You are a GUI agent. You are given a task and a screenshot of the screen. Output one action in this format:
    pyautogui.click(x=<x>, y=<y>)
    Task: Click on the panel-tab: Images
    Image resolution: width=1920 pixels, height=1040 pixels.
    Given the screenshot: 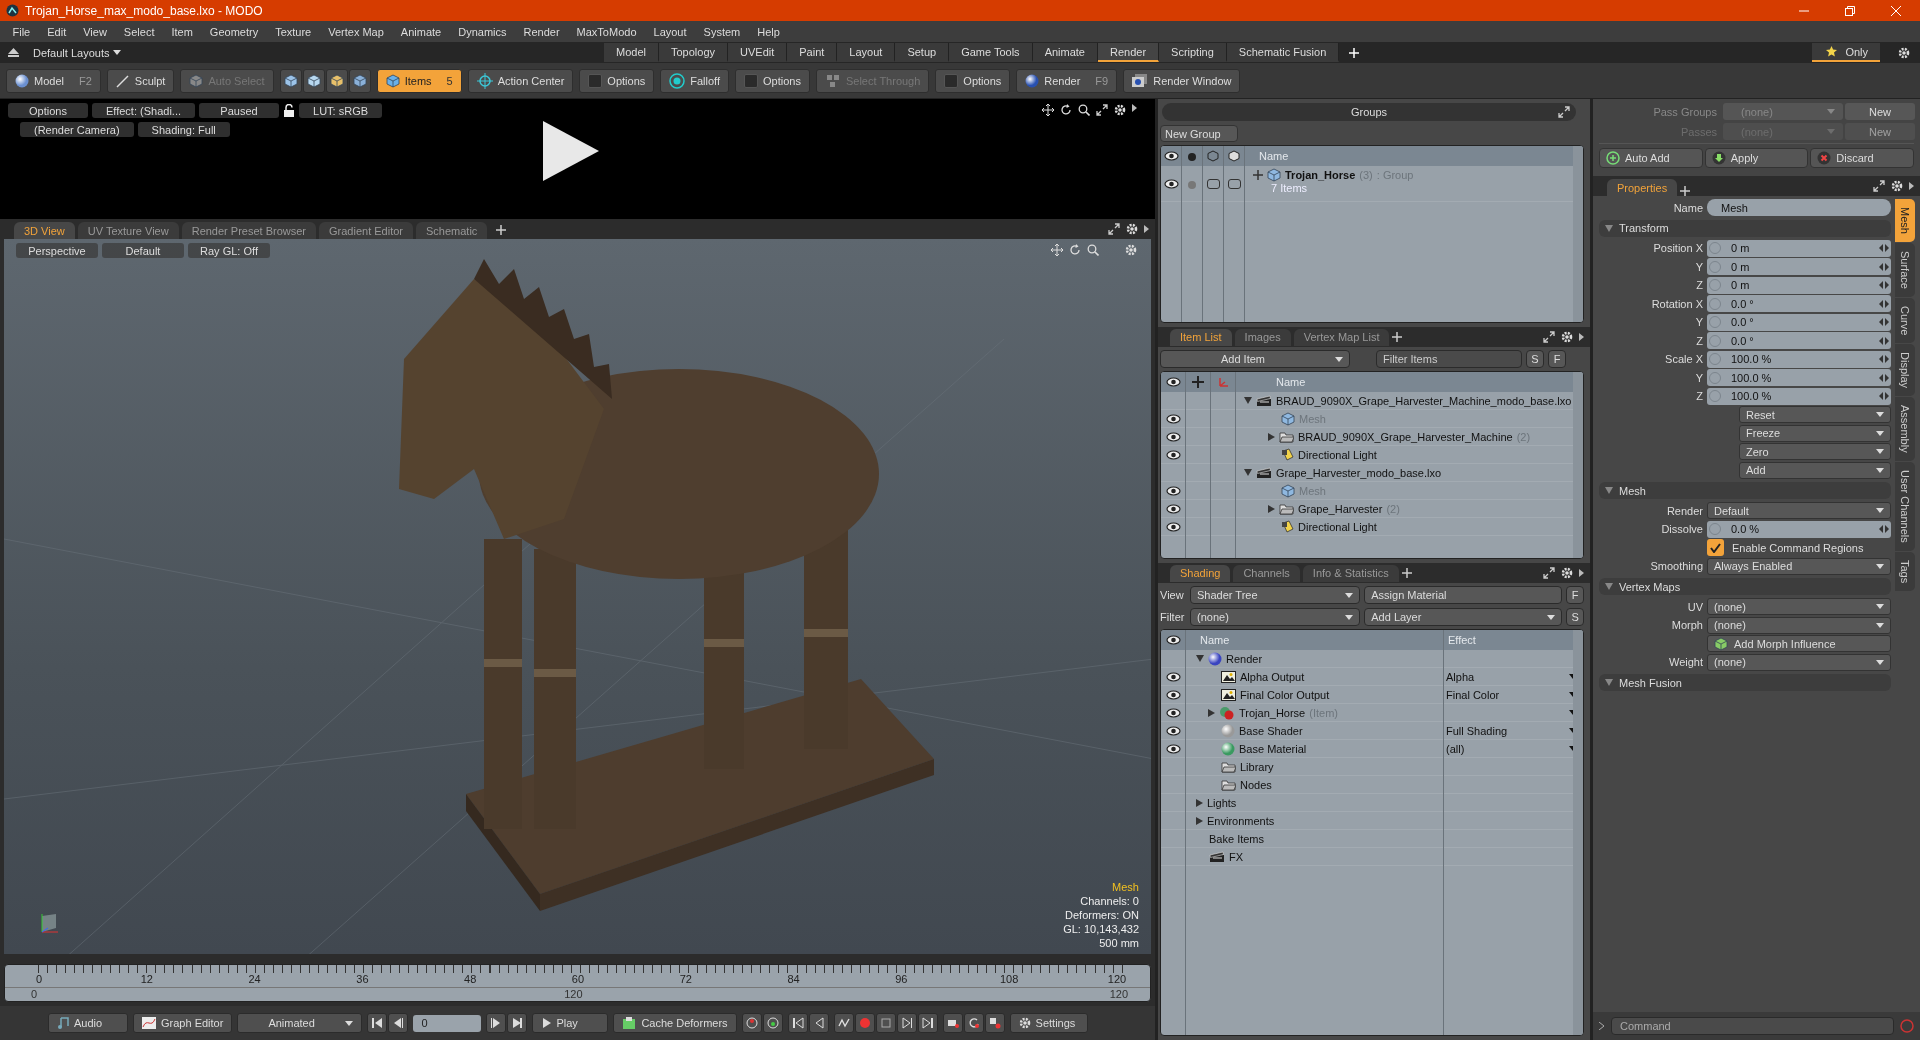 What is the action you would take?
    pyautogui.click(x=1262, y=337)
    